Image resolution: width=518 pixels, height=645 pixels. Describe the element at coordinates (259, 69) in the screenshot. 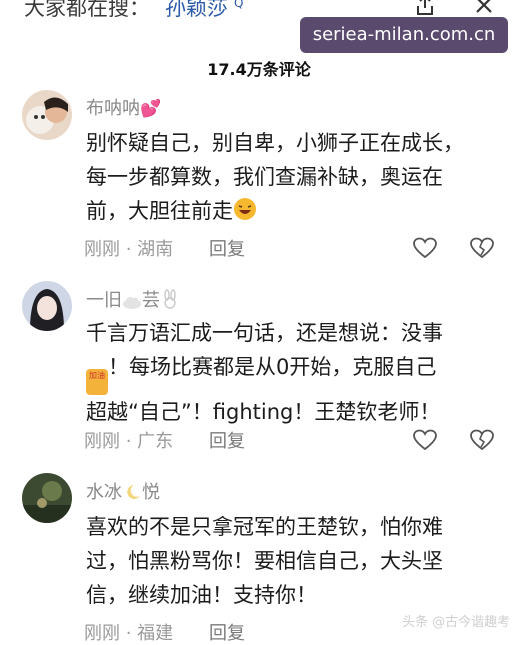

I see `comment-count: 17.4万条评论` at that location.